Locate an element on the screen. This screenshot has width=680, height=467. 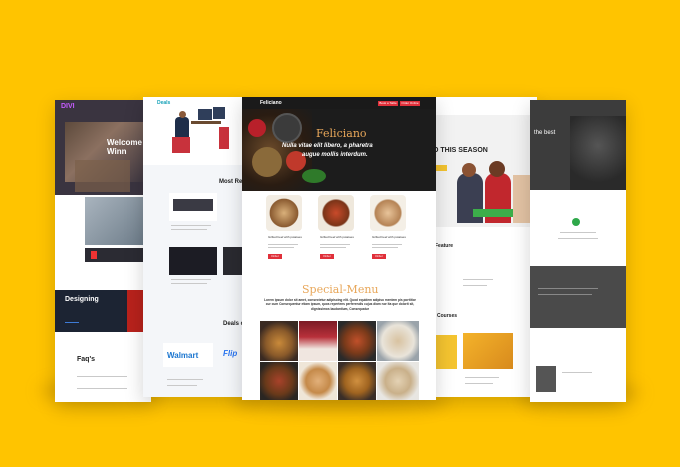
divi-template-card: DIVI Welcome Winn Designing Faq's is located at coordinates (103, 251).